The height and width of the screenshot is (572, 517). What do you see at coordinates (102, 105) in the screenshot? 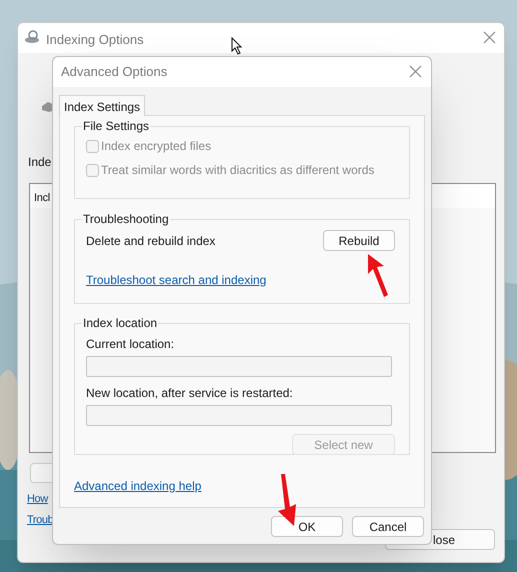
I see `tab: Index Settings` at bounding box center [102, 105].